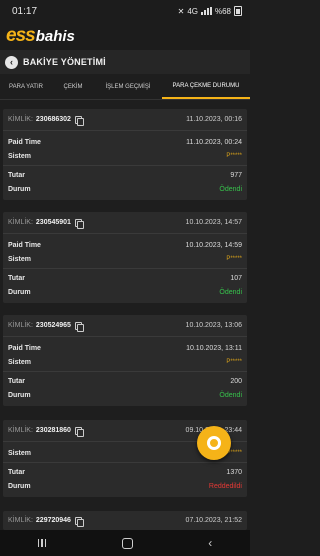 The width and height of the screenshot is (320, 556). I want to click on kimlik-value: 229720946, so click(53, 520).